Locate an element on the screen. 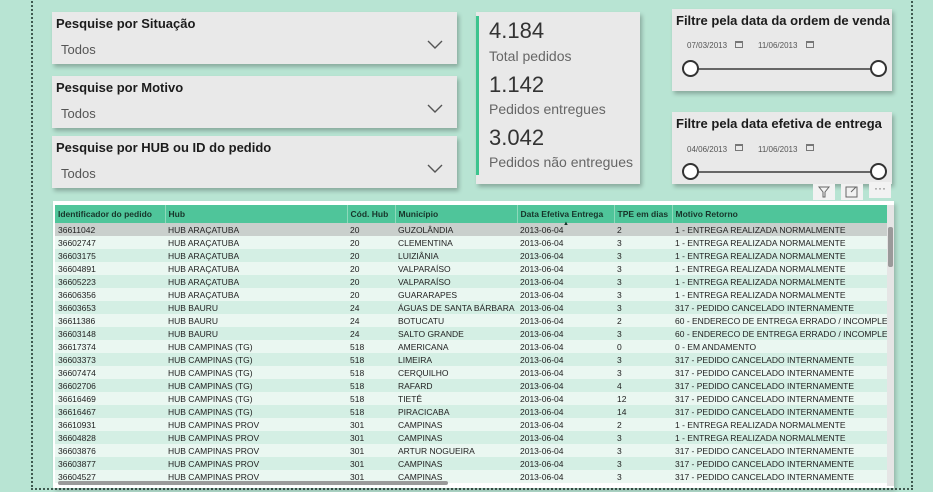 This screenshot has height=492, width=933. column-header: TPE em dias is located at coordinates (643, 214).